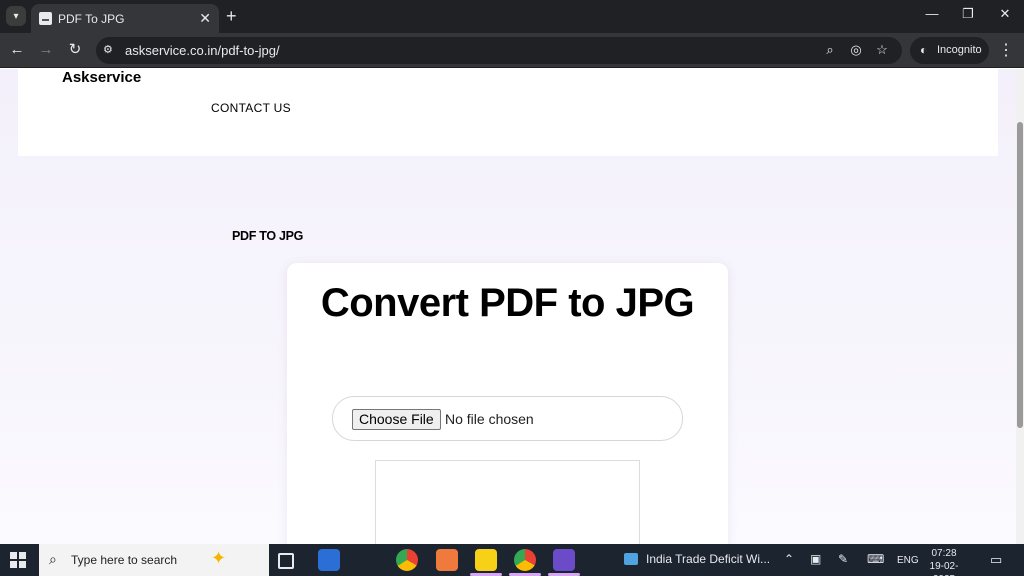  I want to click on page-scrollbar, so click(1020, 306).